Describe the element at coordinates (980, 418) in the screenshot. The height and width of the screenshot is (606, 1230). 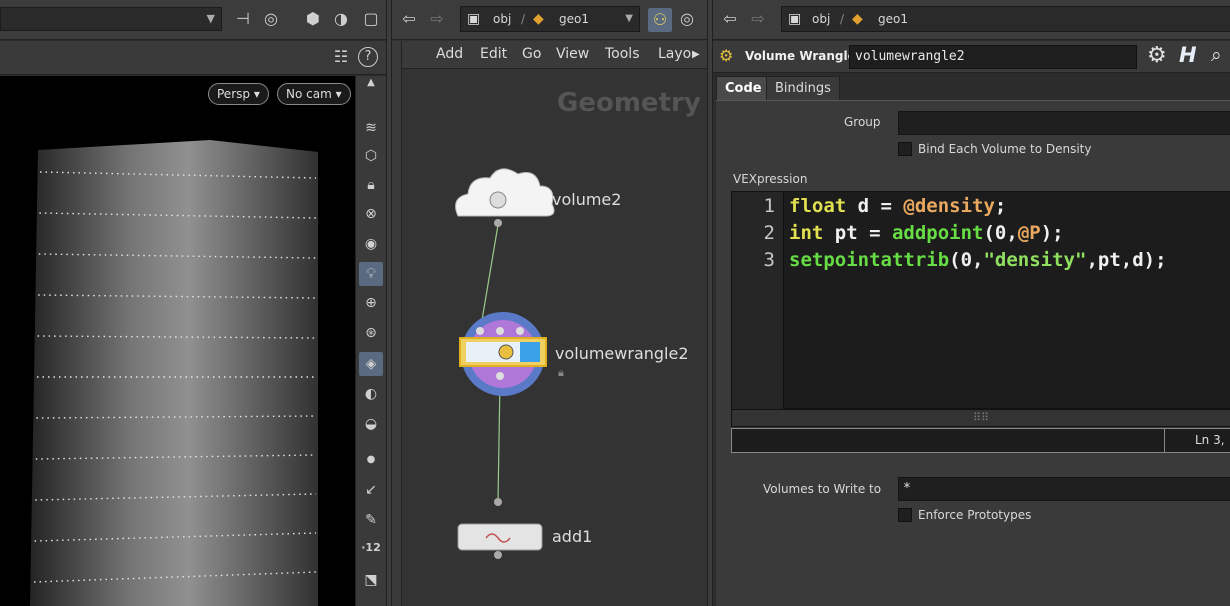
I see `editor-resize-handle: ⠿⠿` at that location.